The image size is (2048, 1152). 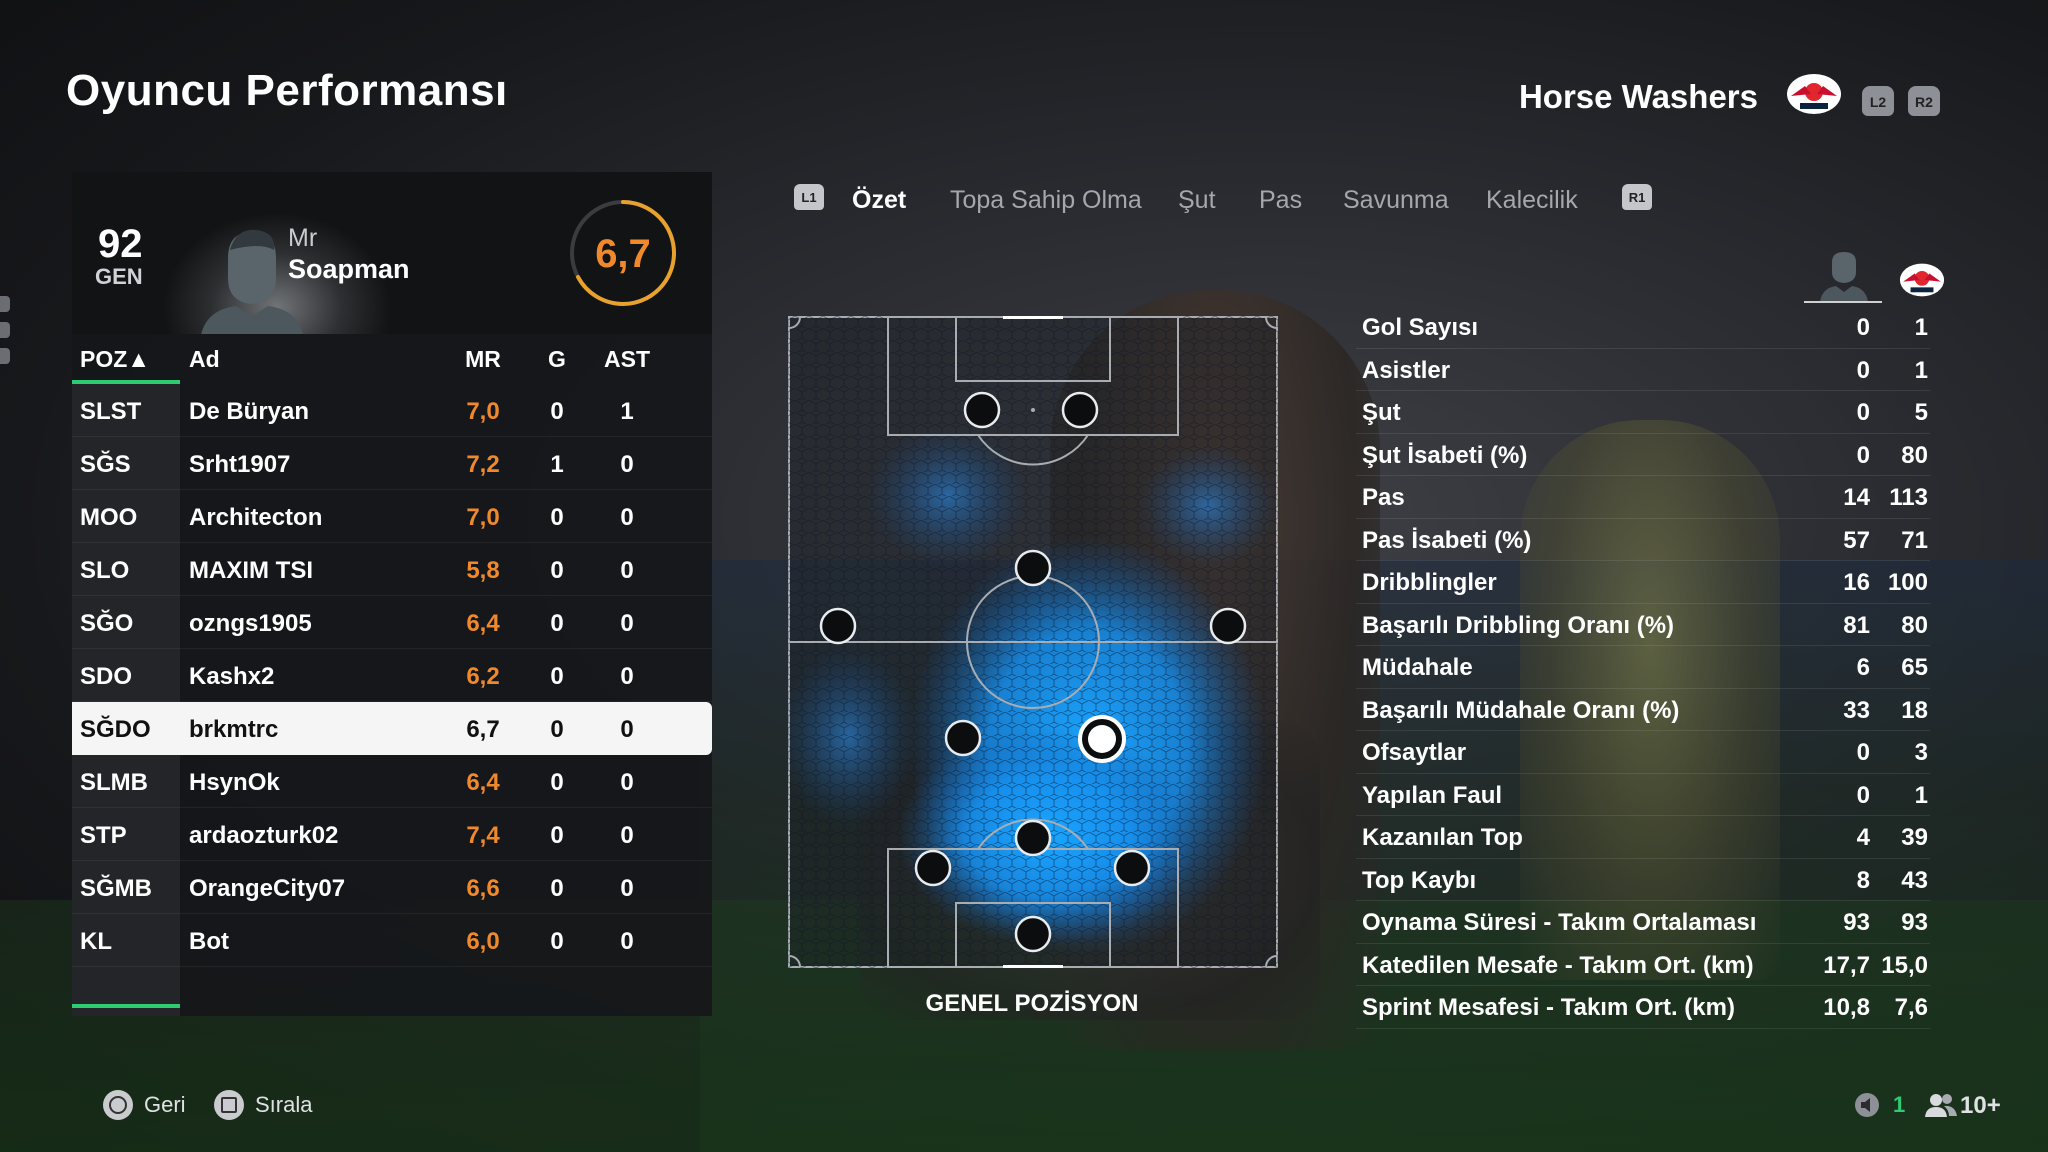 I want to click on match-rating-value: 6,7, so click(x=623, y=254).